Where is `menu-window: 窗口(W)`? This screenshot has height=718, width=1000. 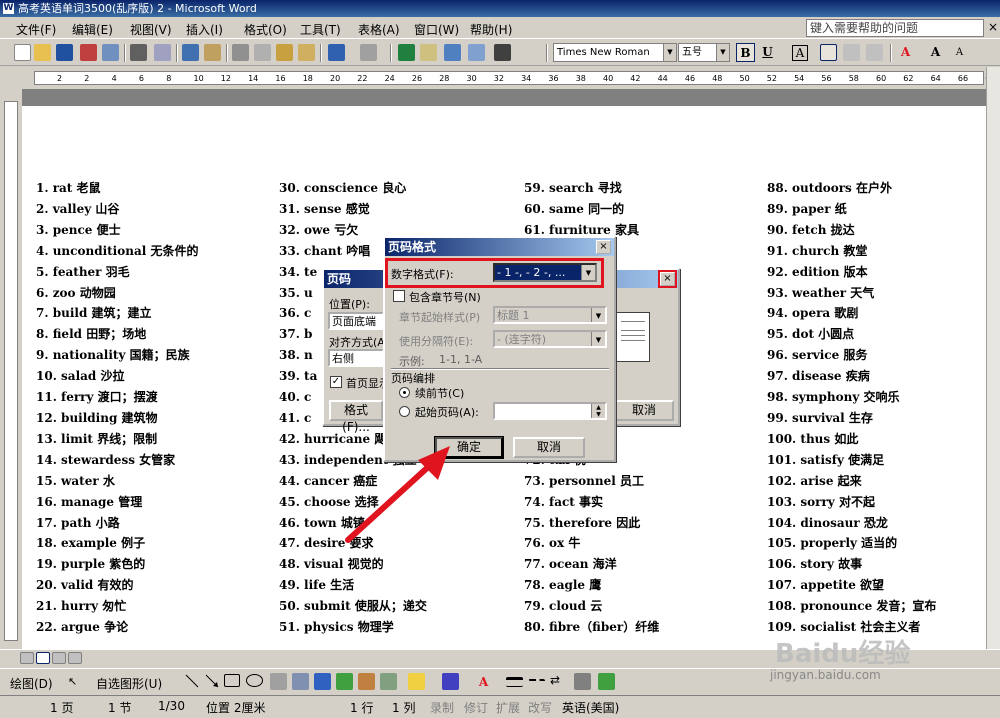
menu-window: 窗口(W) is located at coordinates (436, 29).